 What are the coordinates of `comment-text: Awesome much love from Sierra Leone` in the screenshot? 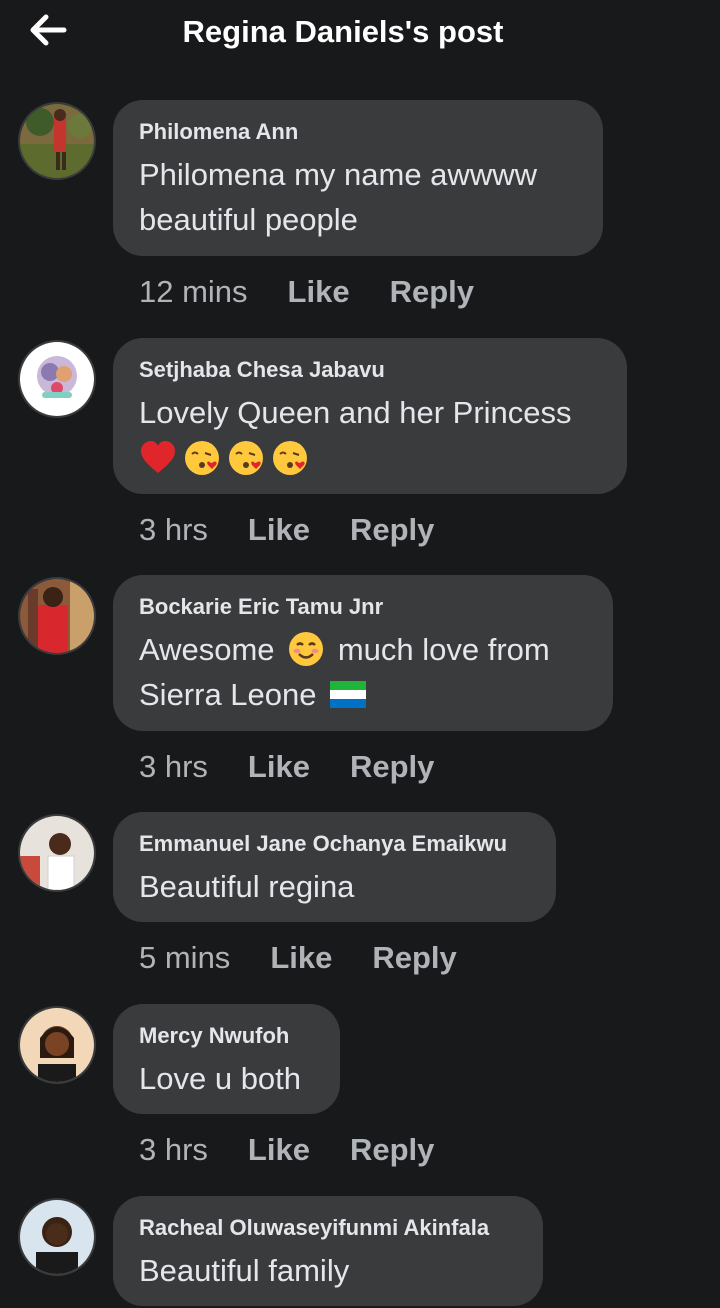 It's located at (363, 672).